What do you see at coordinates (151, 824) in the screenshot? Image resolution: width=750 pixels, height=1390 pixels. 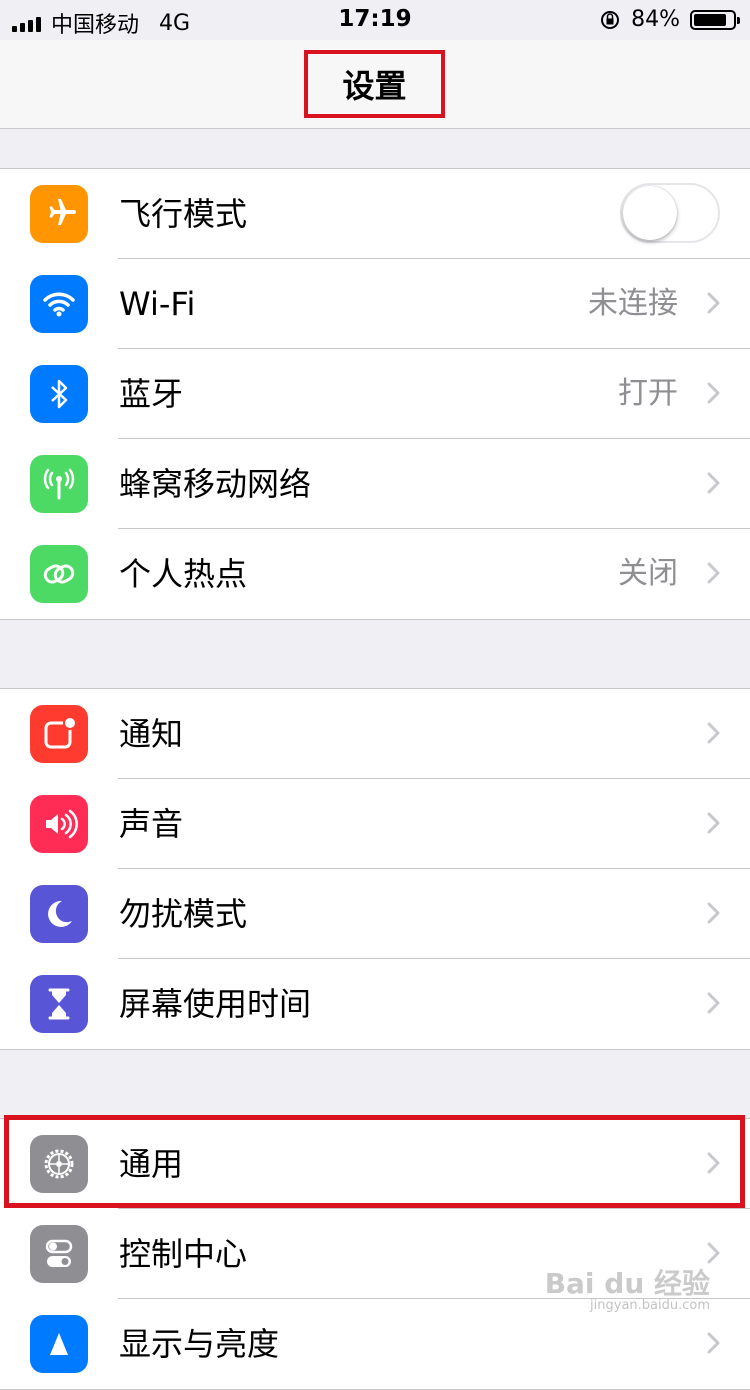 I see `row-label: 声音` at bounding box center [151, 824].